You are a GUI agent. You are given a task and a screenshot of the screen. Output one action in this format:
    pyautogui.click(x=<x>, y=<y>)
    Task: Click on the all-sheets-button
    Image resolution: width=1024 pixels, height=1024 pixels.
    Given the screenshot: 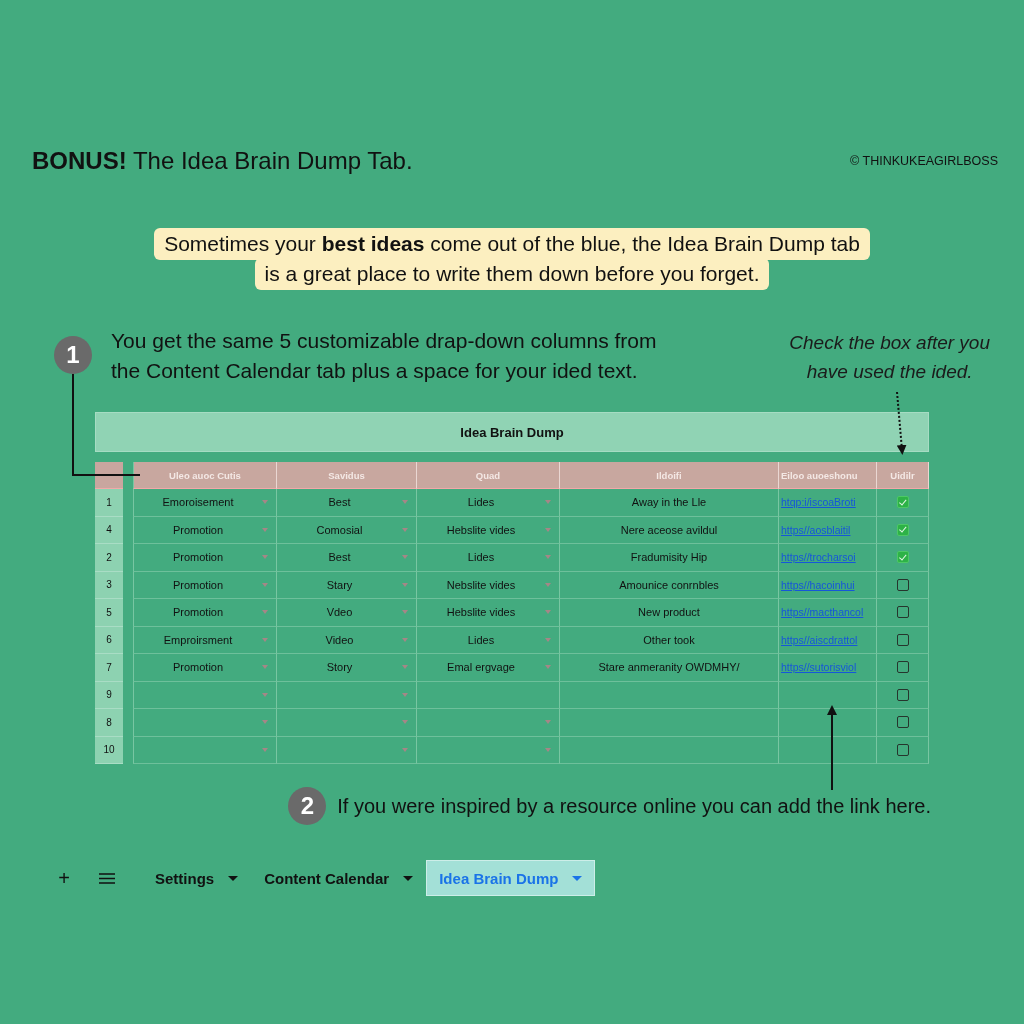 What is the action you would take?
    pyautogui.click(x=107, y=878)
    